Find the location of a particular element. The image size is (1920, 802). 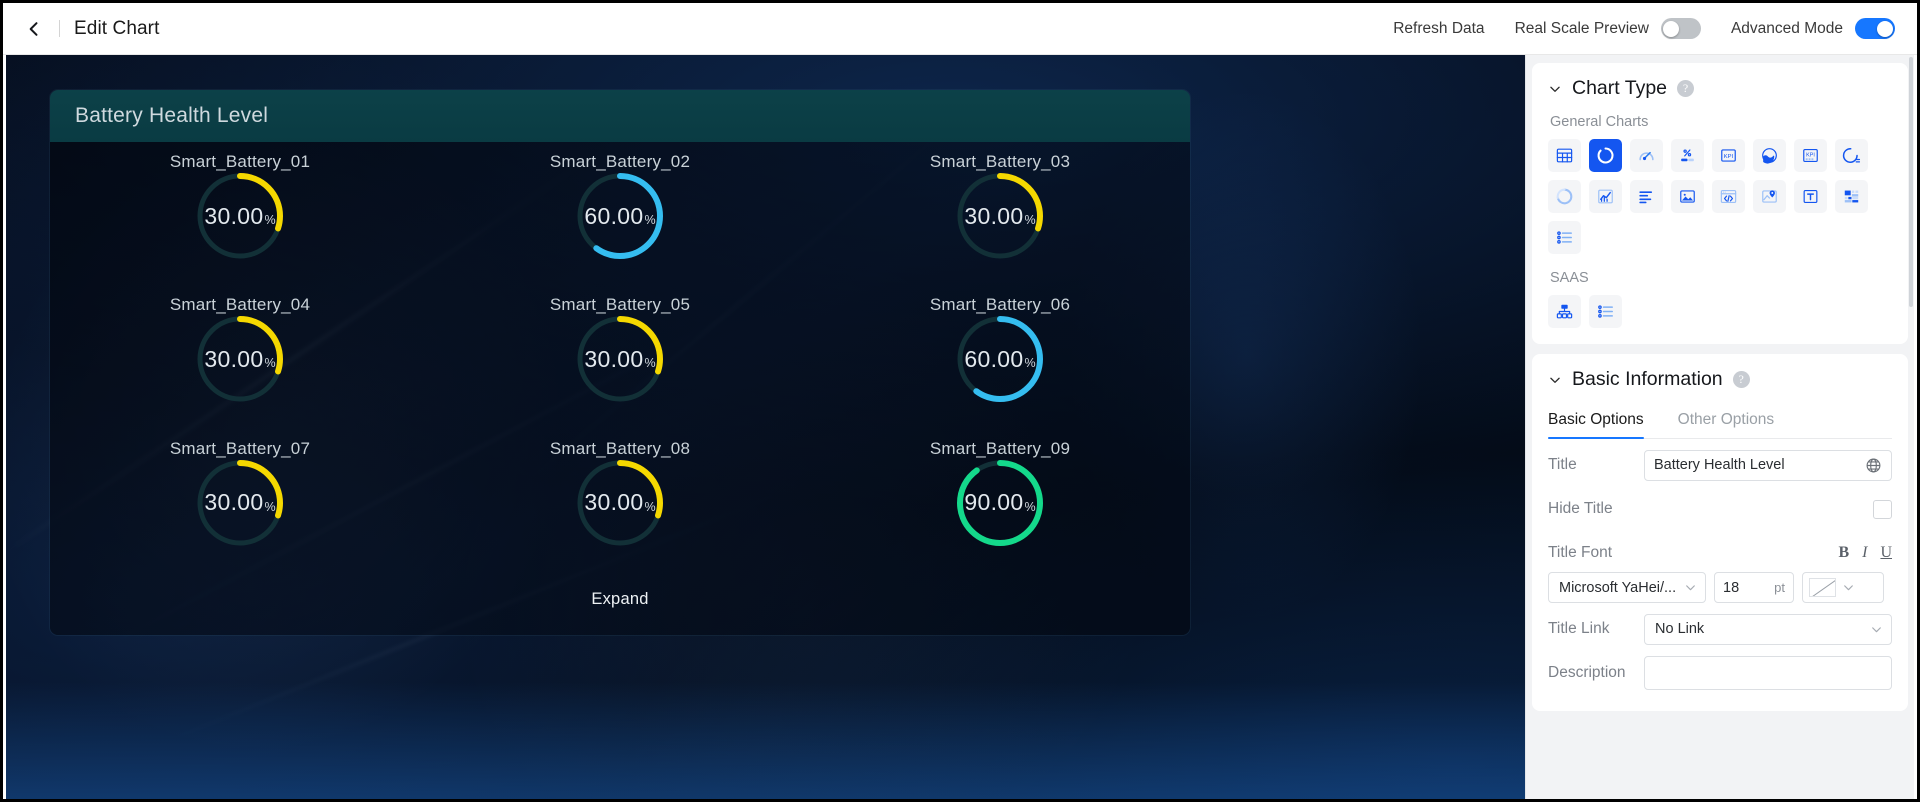

background-bottom-glow is located at coordinates (768, 740).